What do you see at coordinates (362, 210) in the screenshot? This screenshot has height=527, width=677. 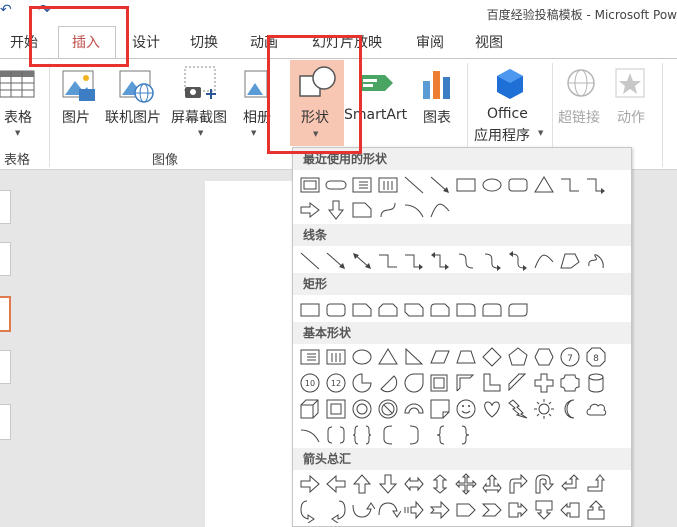 I see `shape-snip-corner` at bounding box center [362, 210].